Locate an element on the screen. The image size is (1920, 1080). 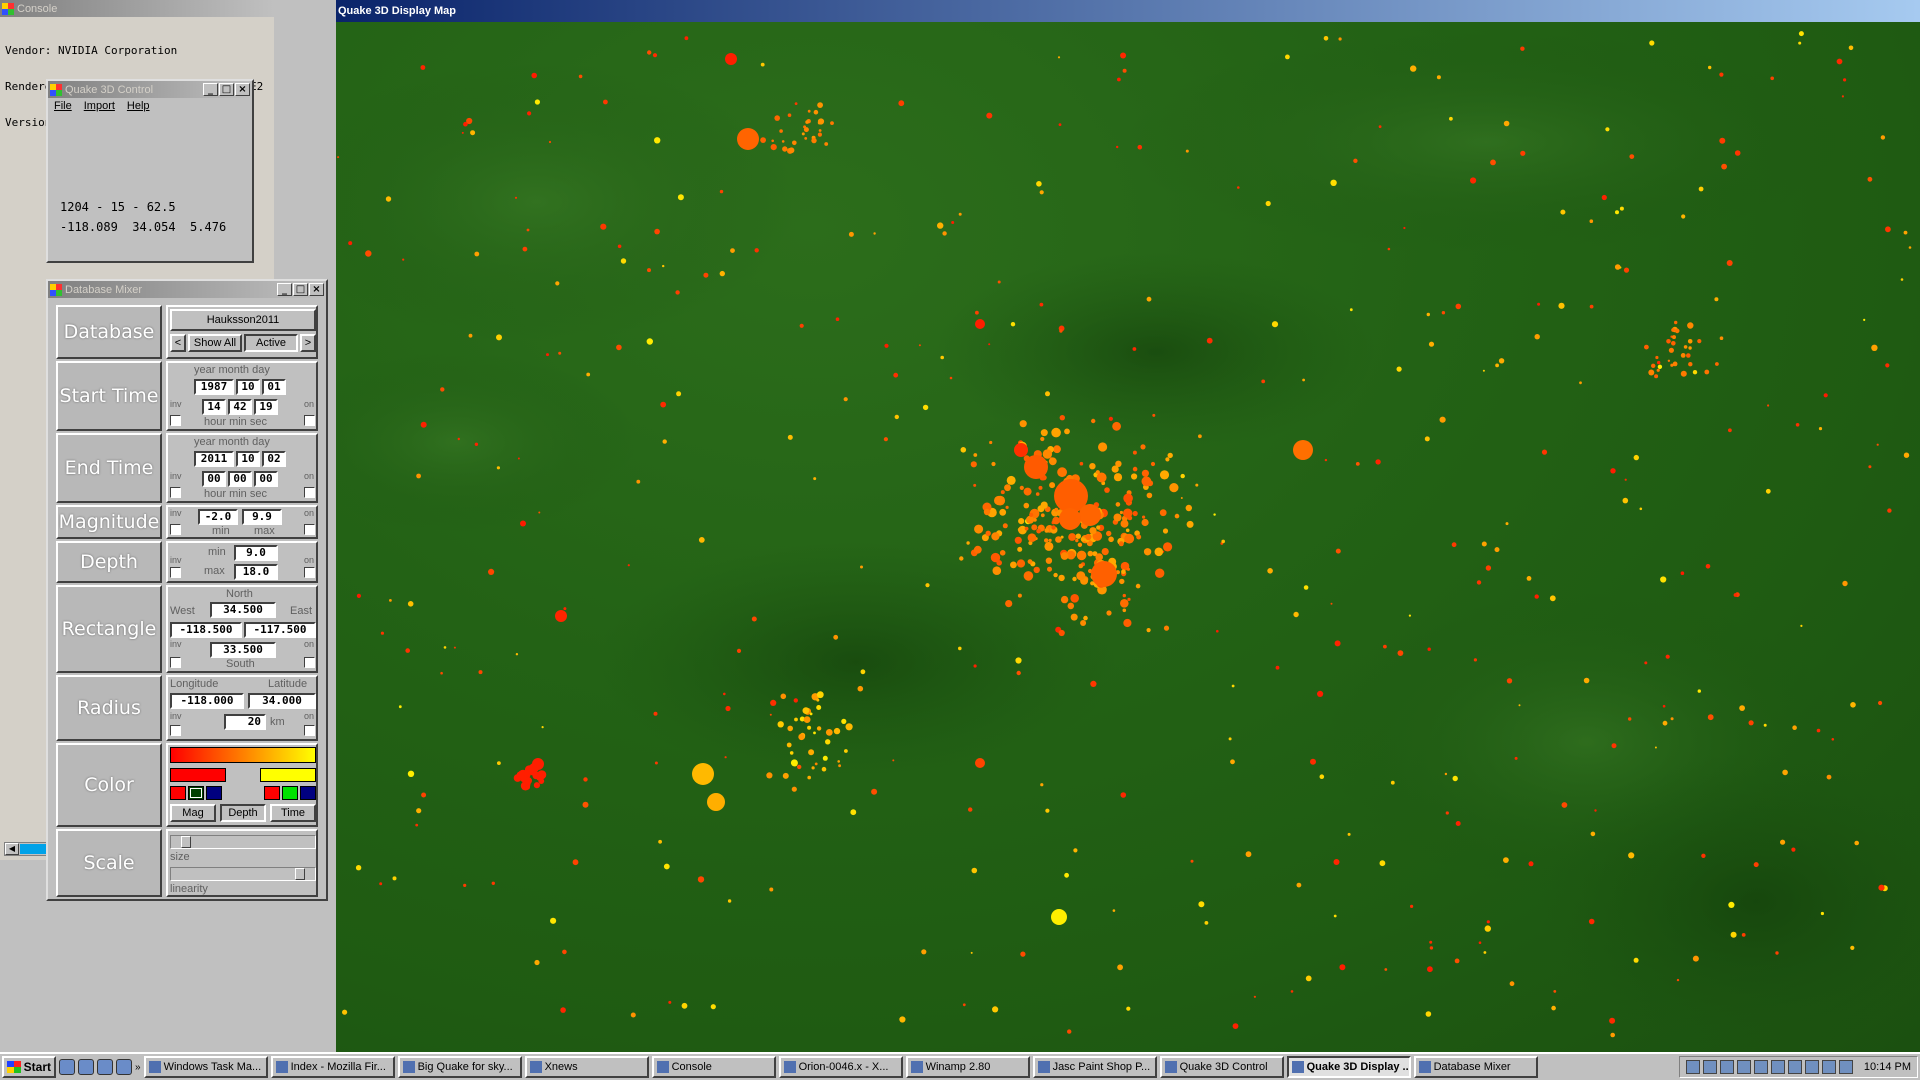
quicklaunch-app-icon is located at coordinates (105, 1067).